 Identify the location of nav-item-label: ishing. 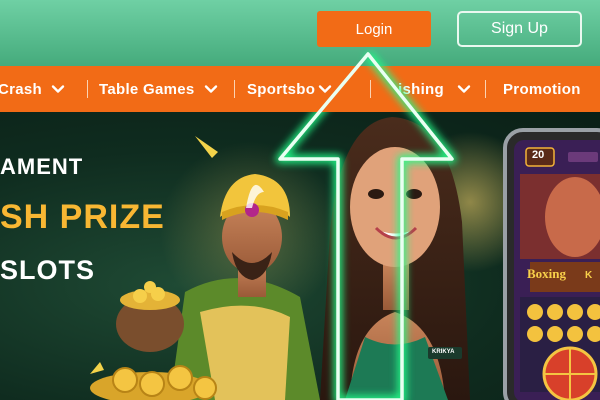
(421, 89).